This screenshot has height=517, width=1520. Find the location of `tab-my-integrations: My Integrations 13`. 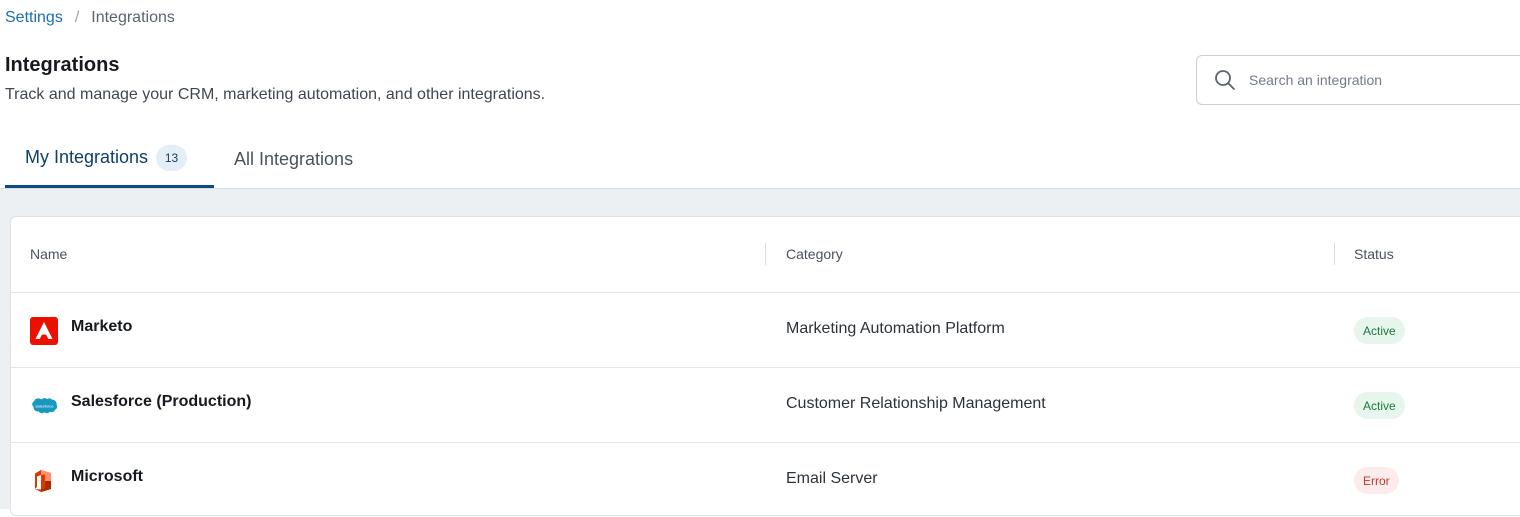

tab-my-integrations: My Integrations 13 is located at coordinates (109, 159).